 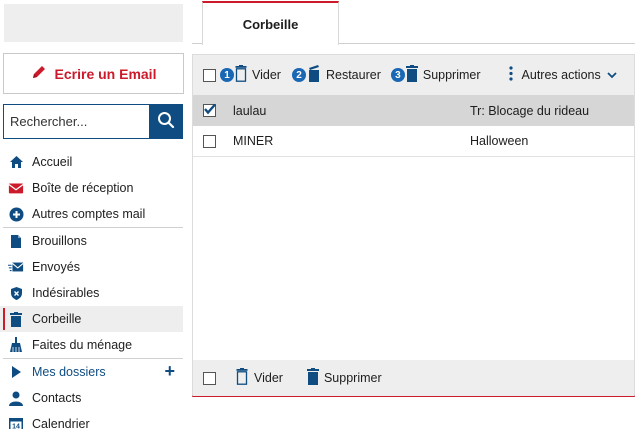 I want to click on sidebar-item-label: Calendrier, so click(x=61, y=423).